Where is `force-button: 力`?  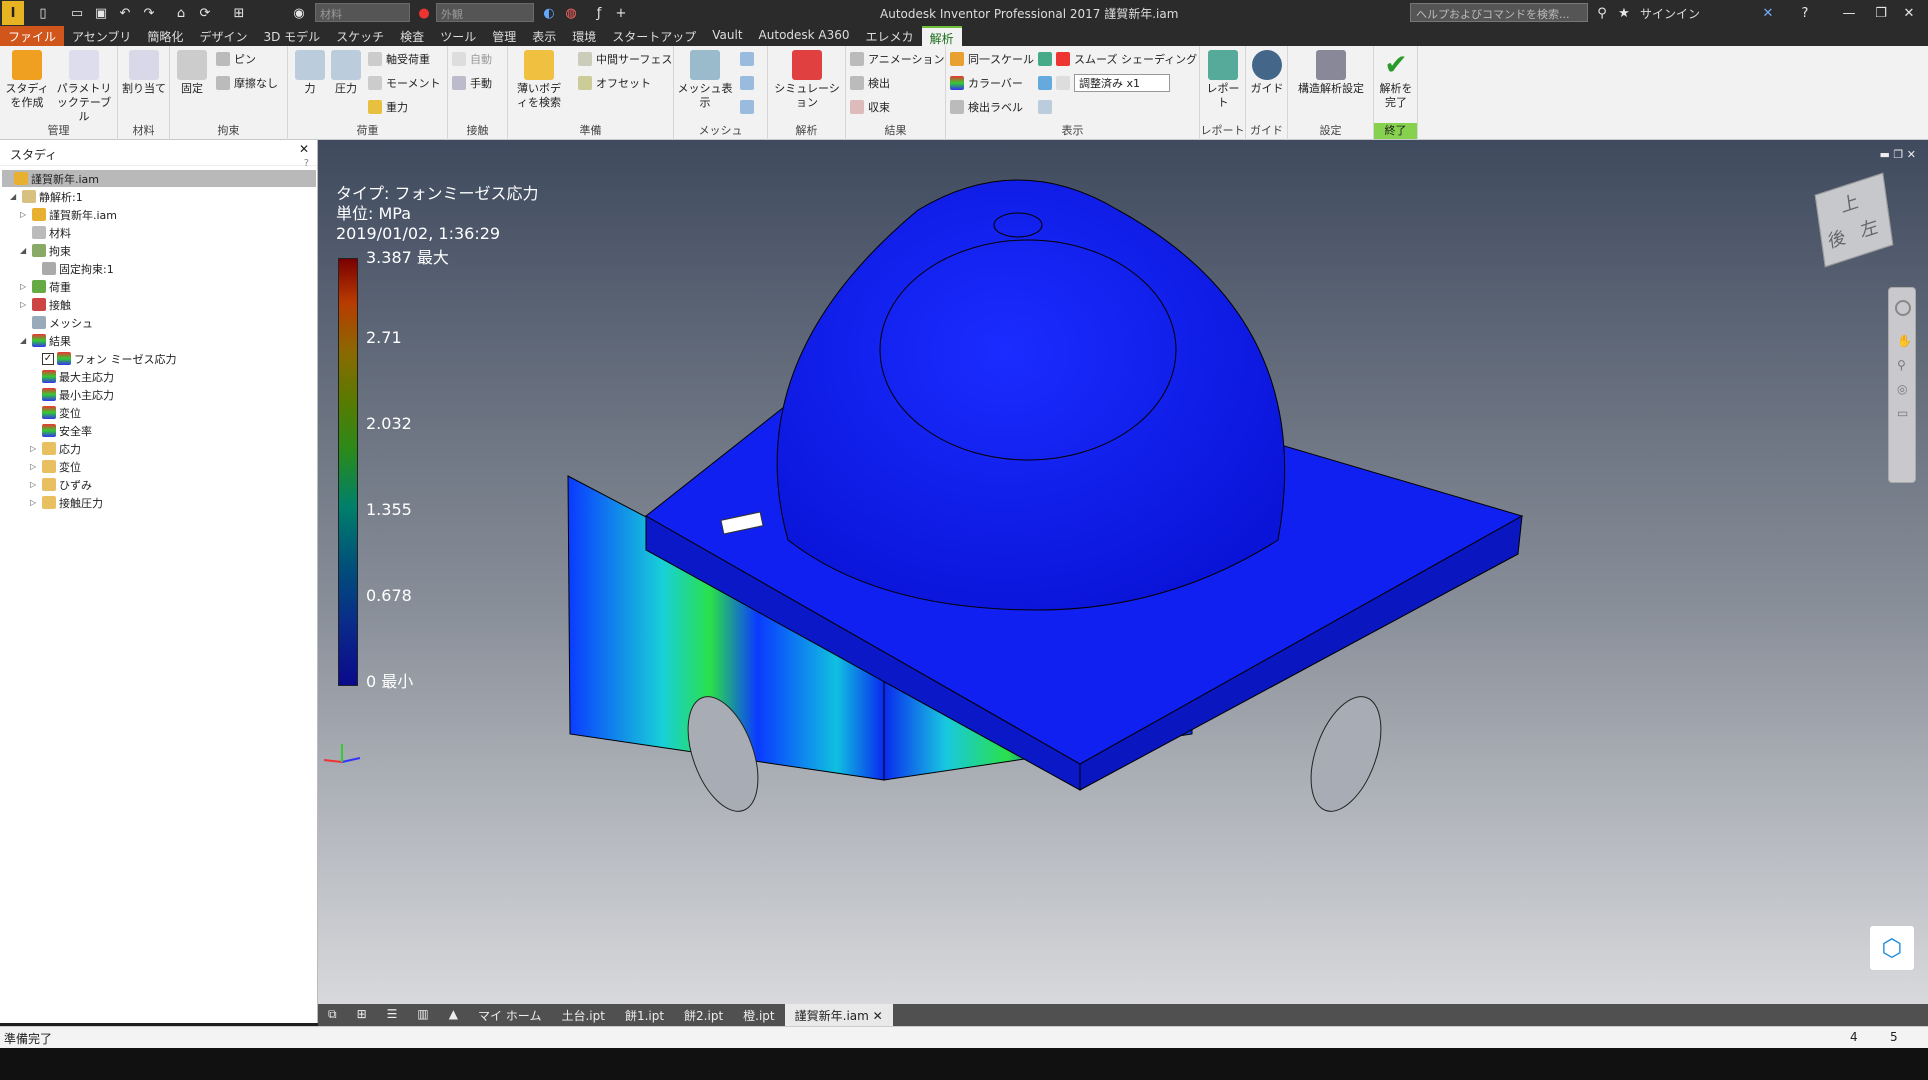
force-button: 力 is located at coordinates (310, 73).